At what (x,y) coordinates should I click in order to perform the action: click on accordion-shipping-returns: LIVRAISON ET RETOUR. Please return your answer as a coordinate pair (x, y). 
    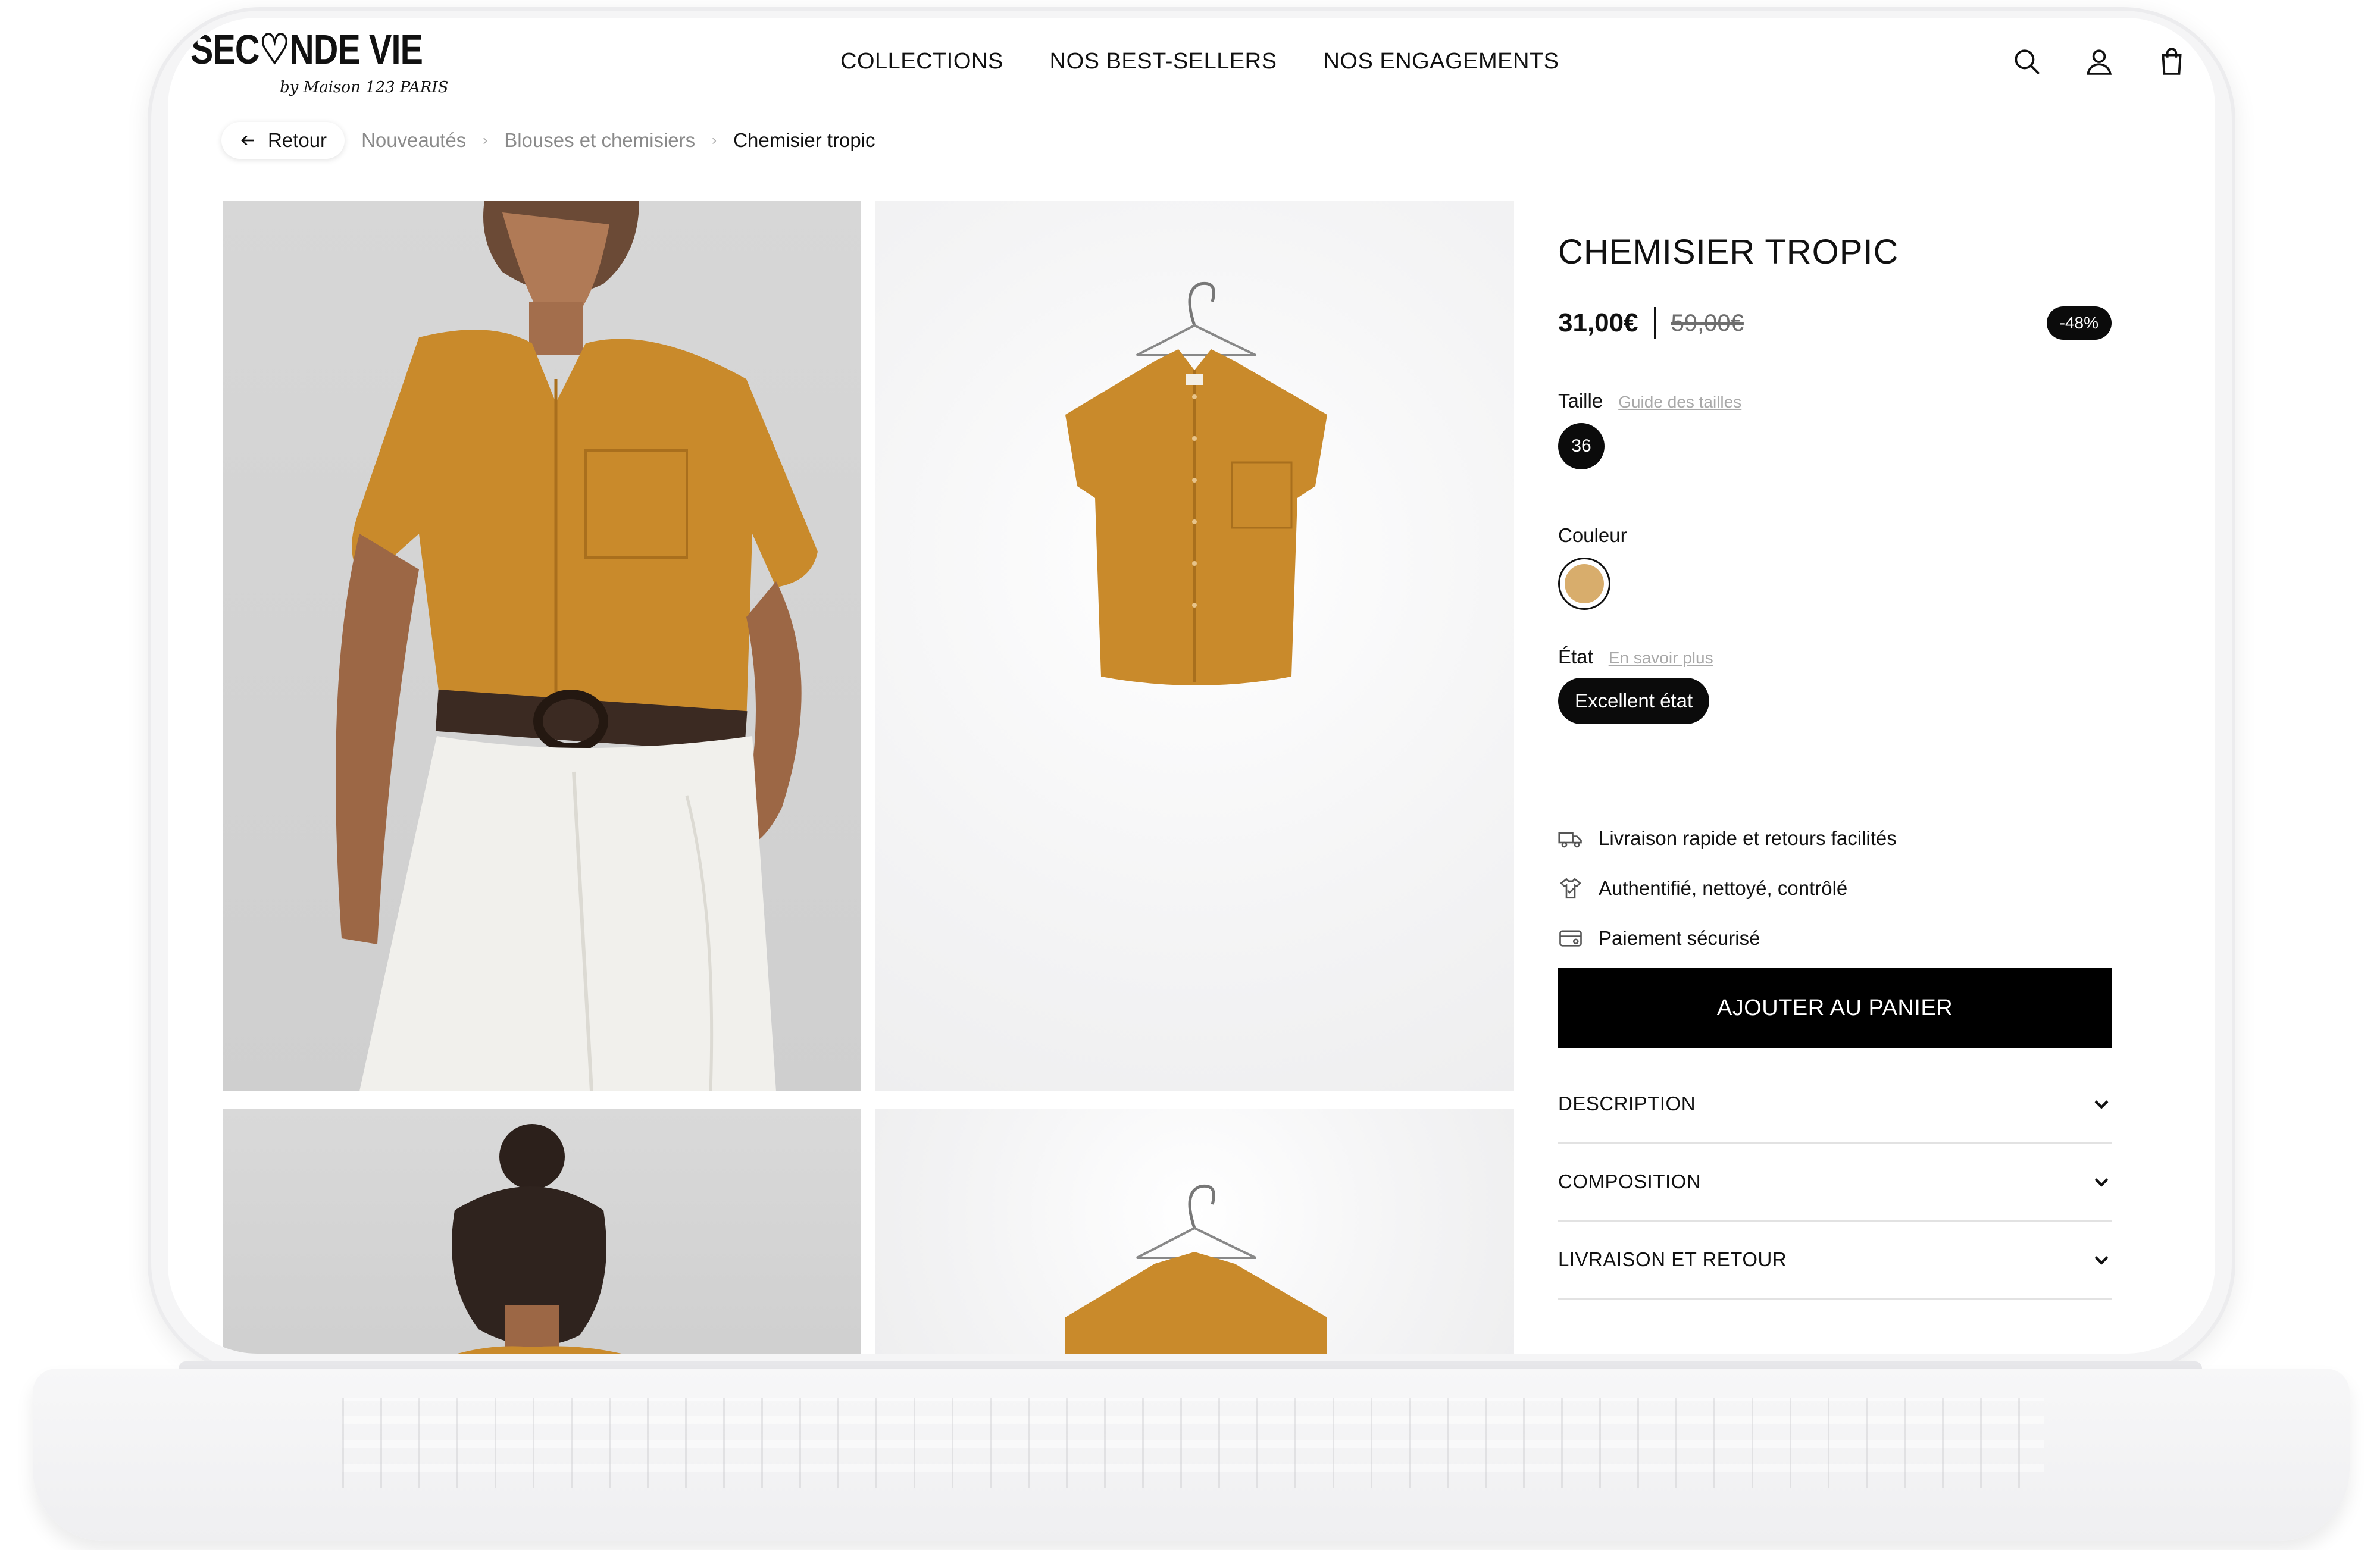
    Looking at the image, I should click on (1835, 1261).